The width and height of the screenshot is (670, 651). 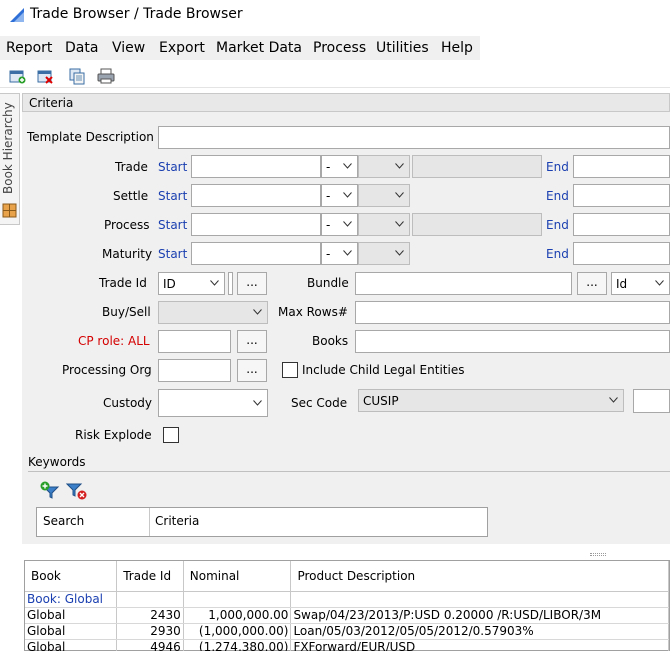 I want to click on menu-utilities: Utilities, so click(x=402, y=48).